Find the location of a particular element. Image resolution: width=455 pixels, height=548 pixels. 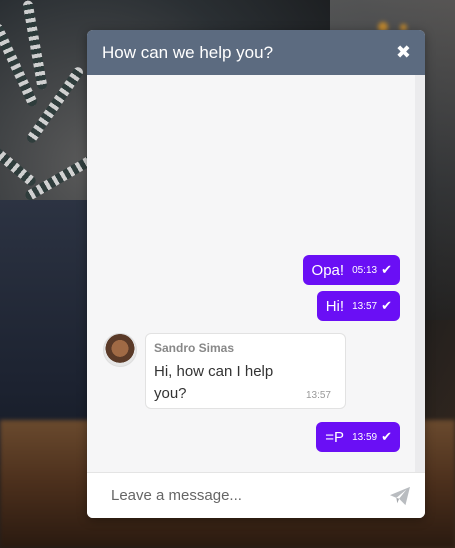

outgoing-message: Opa! 05:13 ✔ is located at coordinates (351, 270).